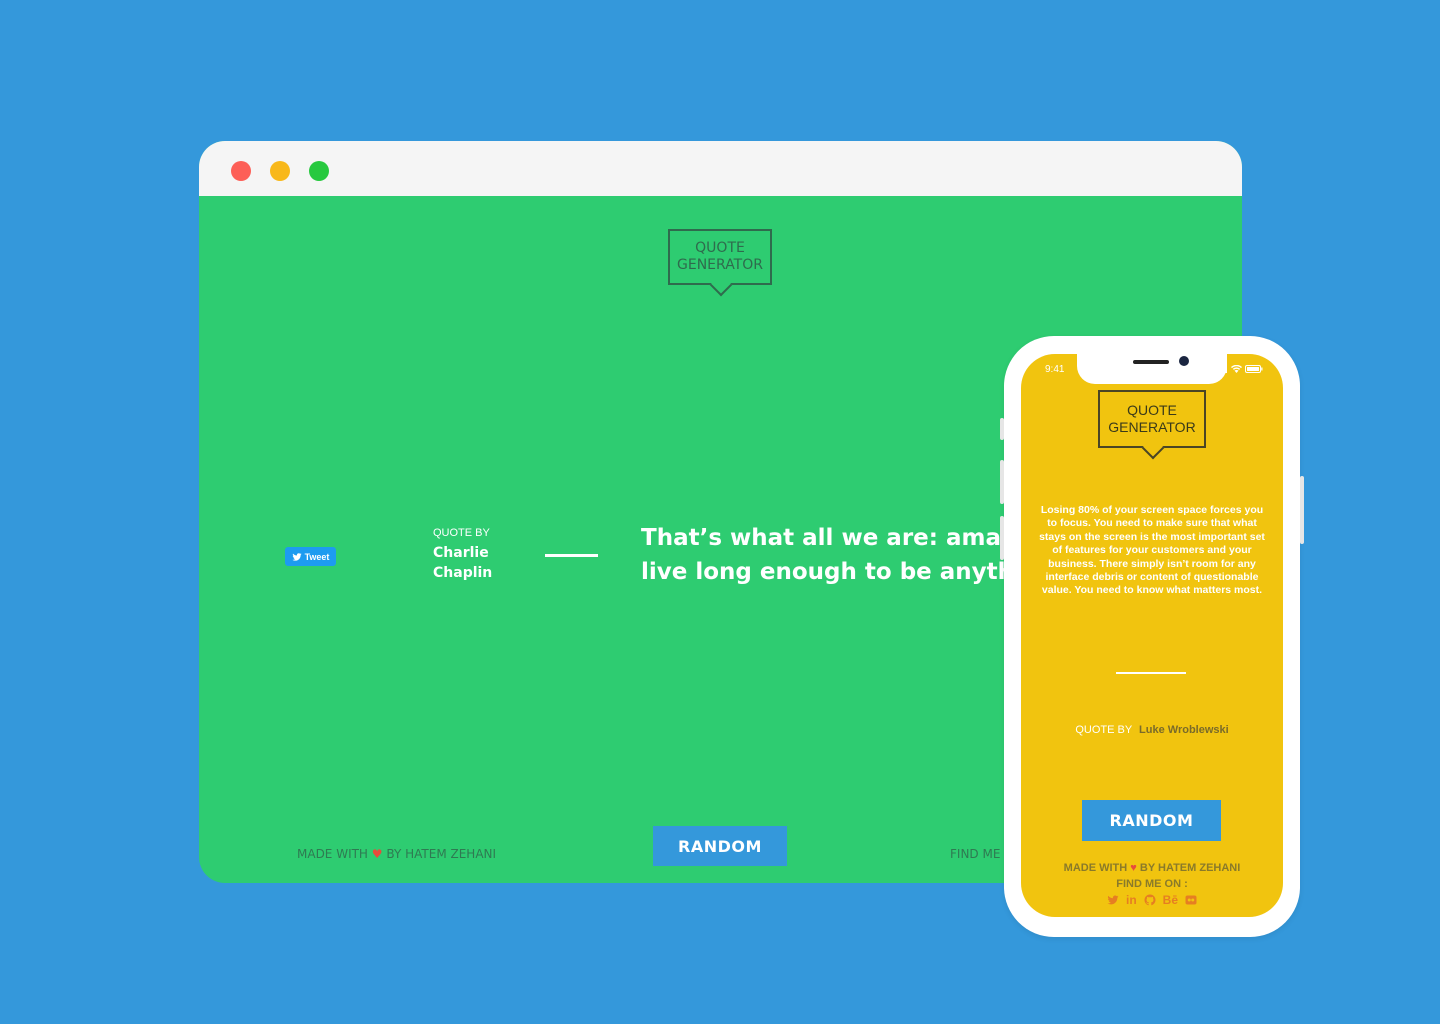 The height and width of the screenshot is (1024, 1440). I want to click on random-button-mobile: RANDOM, so click(1151, 820).